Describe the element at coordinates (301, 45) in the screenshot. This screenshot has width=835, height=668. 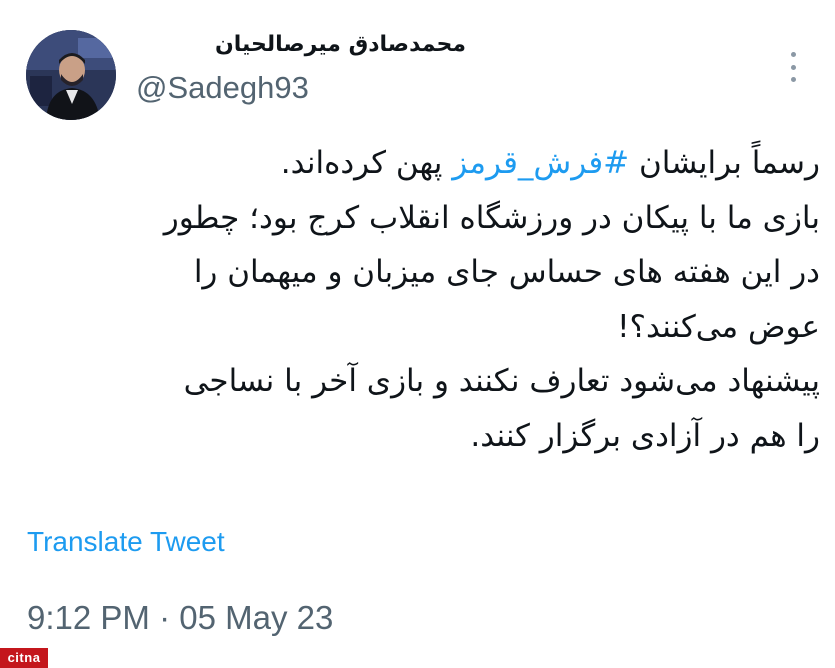
I see `author-display-name: محمدصادق میرصالحیان` at that location.